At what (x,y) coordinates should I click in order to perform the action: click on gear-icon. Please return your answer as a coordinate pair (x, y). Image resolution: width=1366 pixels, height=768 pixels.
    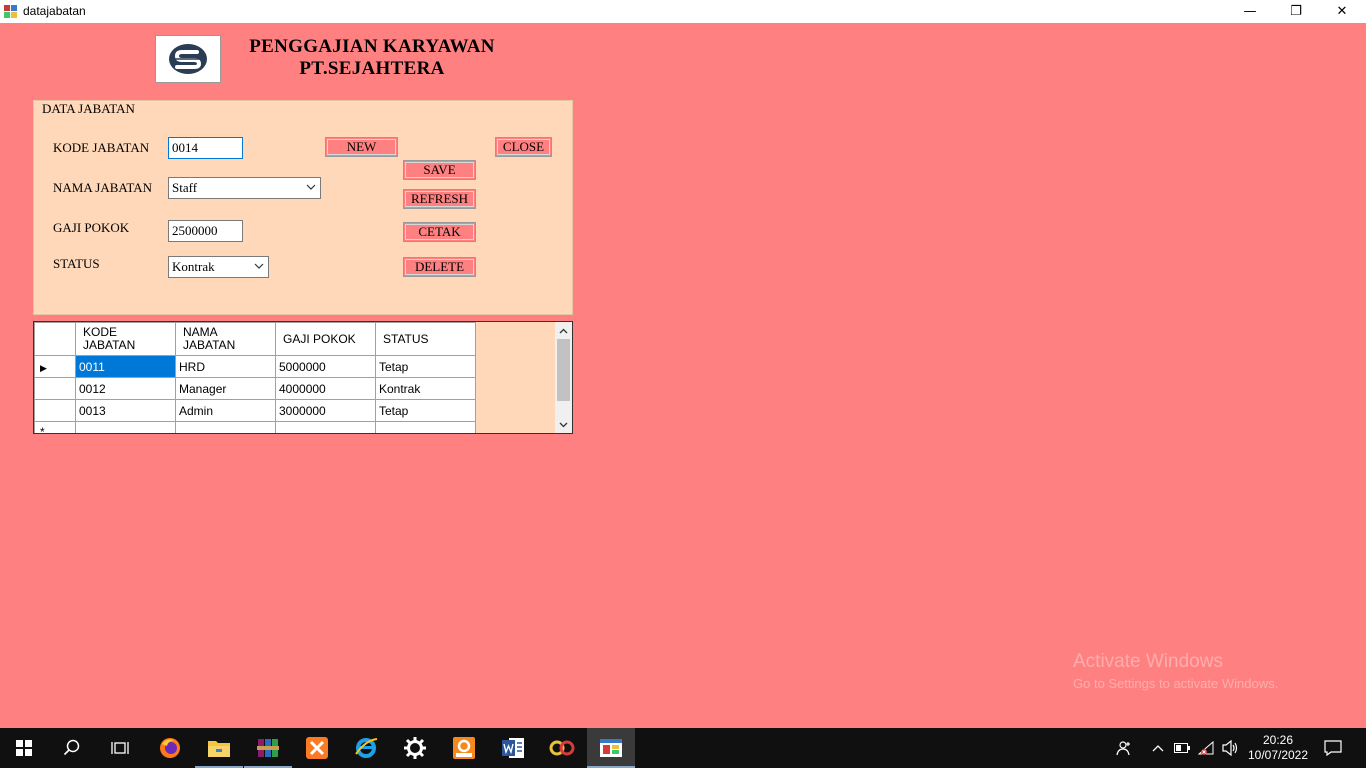
    Looking at the image, I should click on (415, 748).